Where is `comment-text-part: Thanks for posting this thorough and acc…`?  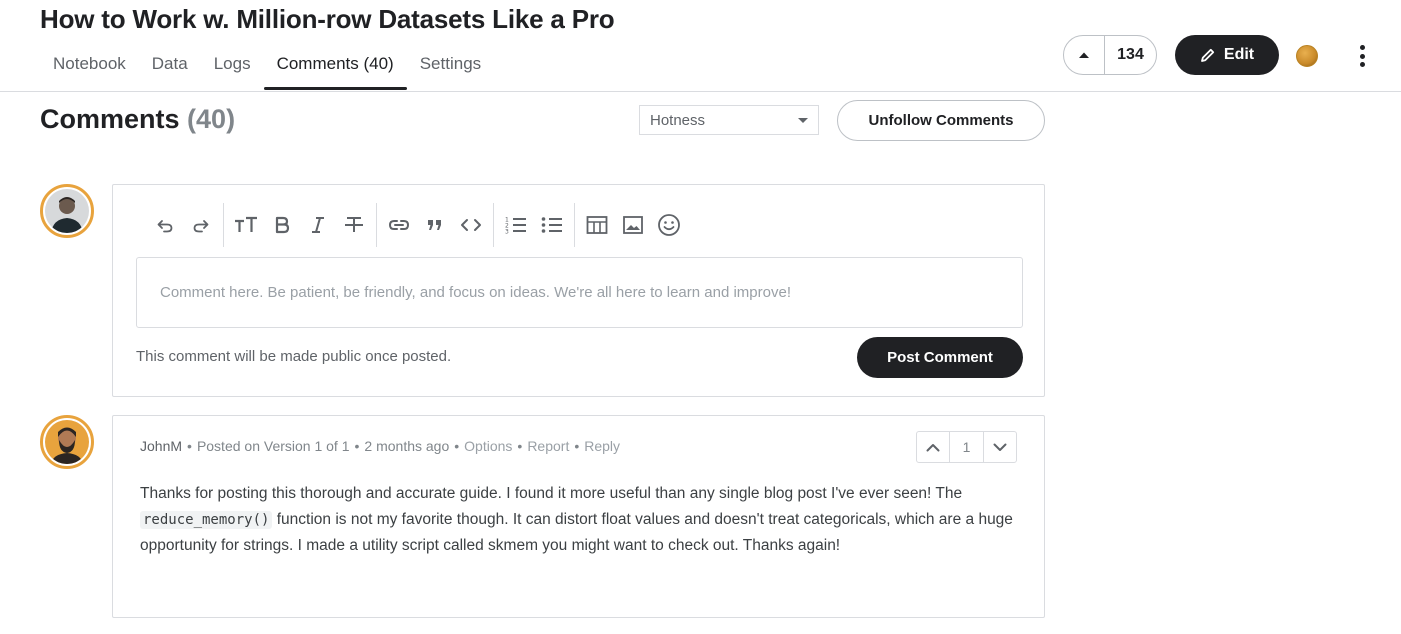 comment-text-part: Thanks for posting this thorough and acc… is located at coordinates (551, 493).